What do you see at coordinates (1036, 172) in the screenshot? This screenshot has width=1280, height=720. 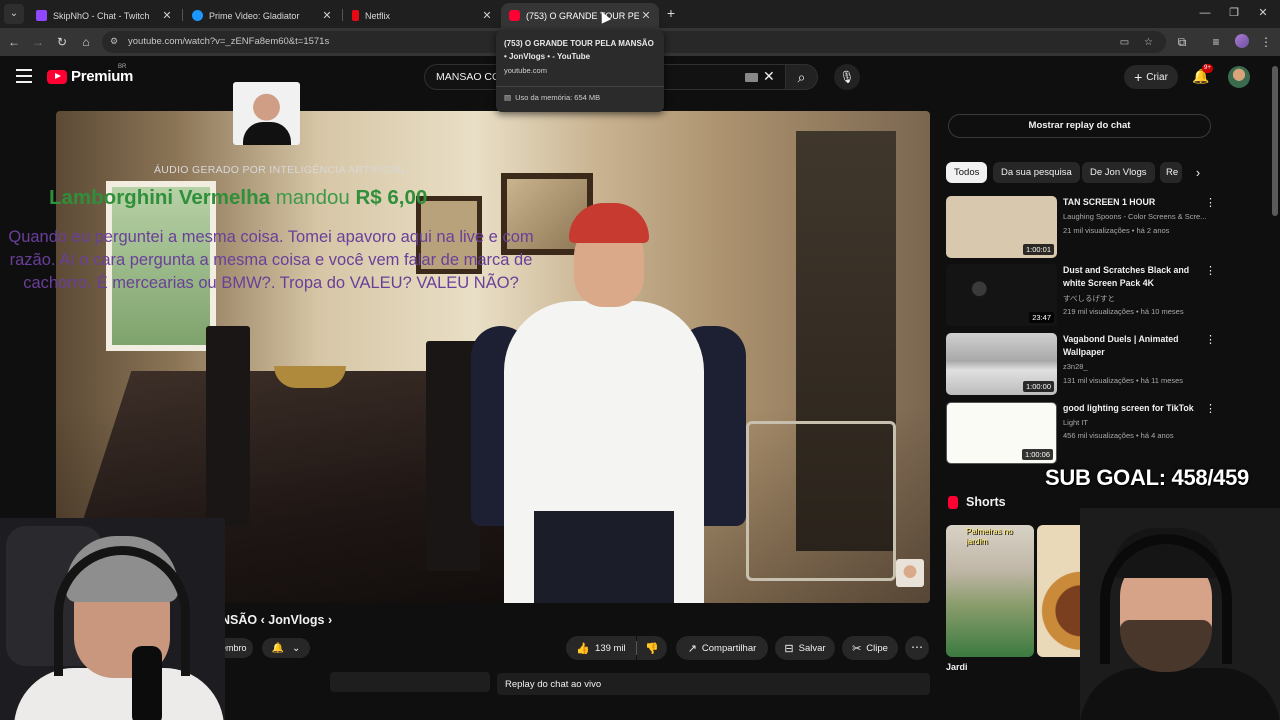 I see `chip-da-sua-pesquisa: Da sua pesquisa` at bounding box center [1036, 172].